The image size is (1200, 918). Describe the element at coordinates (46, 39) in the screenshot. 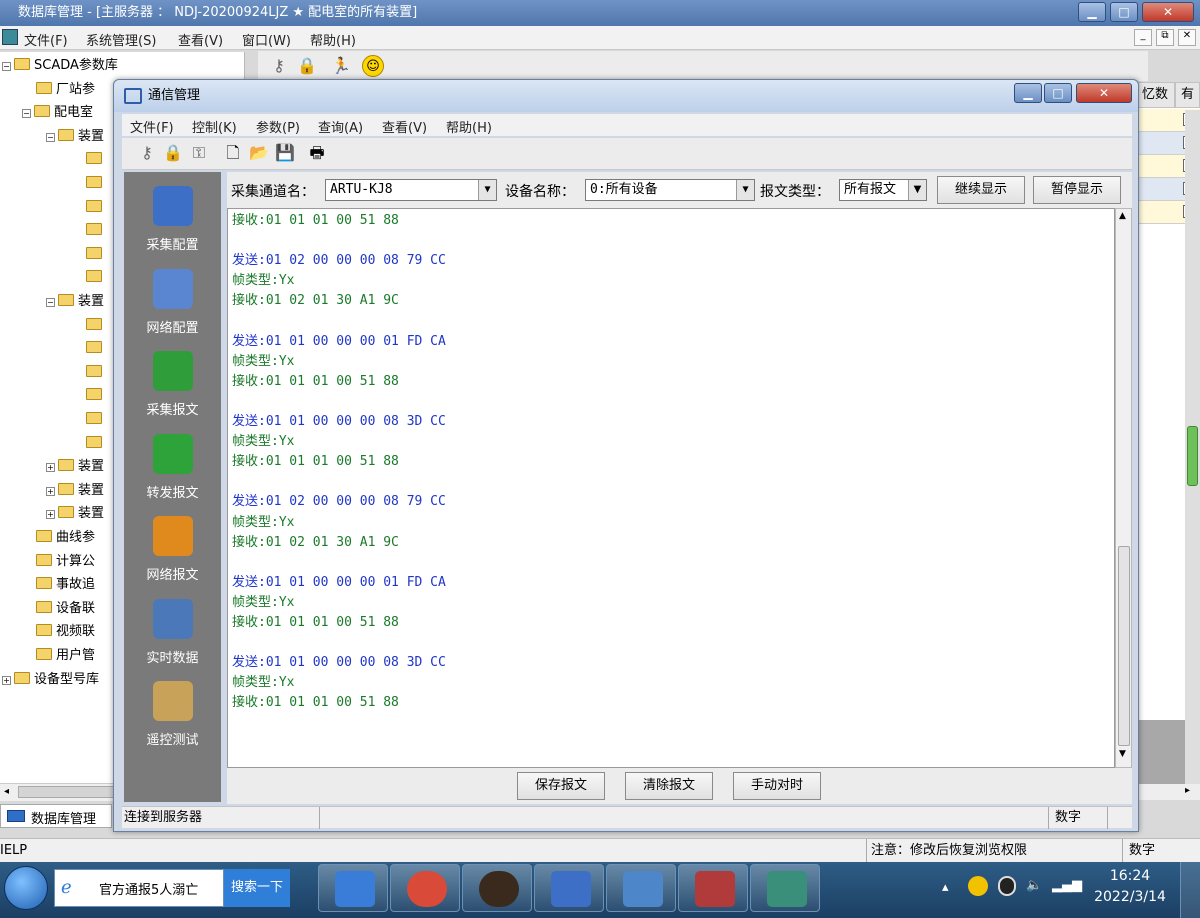

I see `menu-file: 文件(F)` at that location.